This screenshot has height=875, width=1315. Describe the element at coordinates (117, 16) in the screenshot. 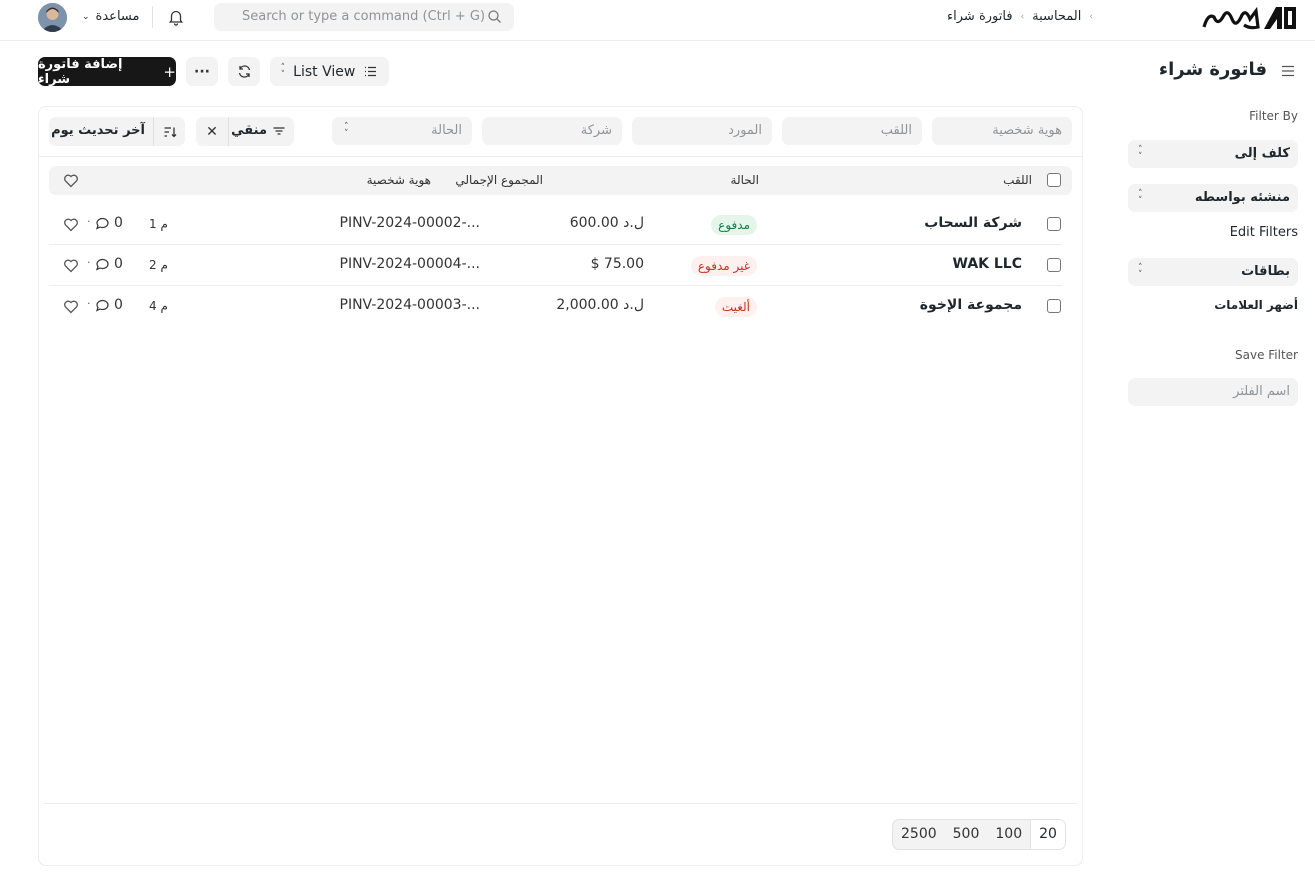

I see `help-label: مساعدة` at that location.